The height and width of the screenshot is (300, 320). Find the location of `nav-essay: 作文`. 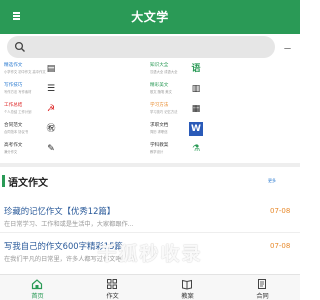

nav-essay: 作文 is located at coordinates (112, 287).